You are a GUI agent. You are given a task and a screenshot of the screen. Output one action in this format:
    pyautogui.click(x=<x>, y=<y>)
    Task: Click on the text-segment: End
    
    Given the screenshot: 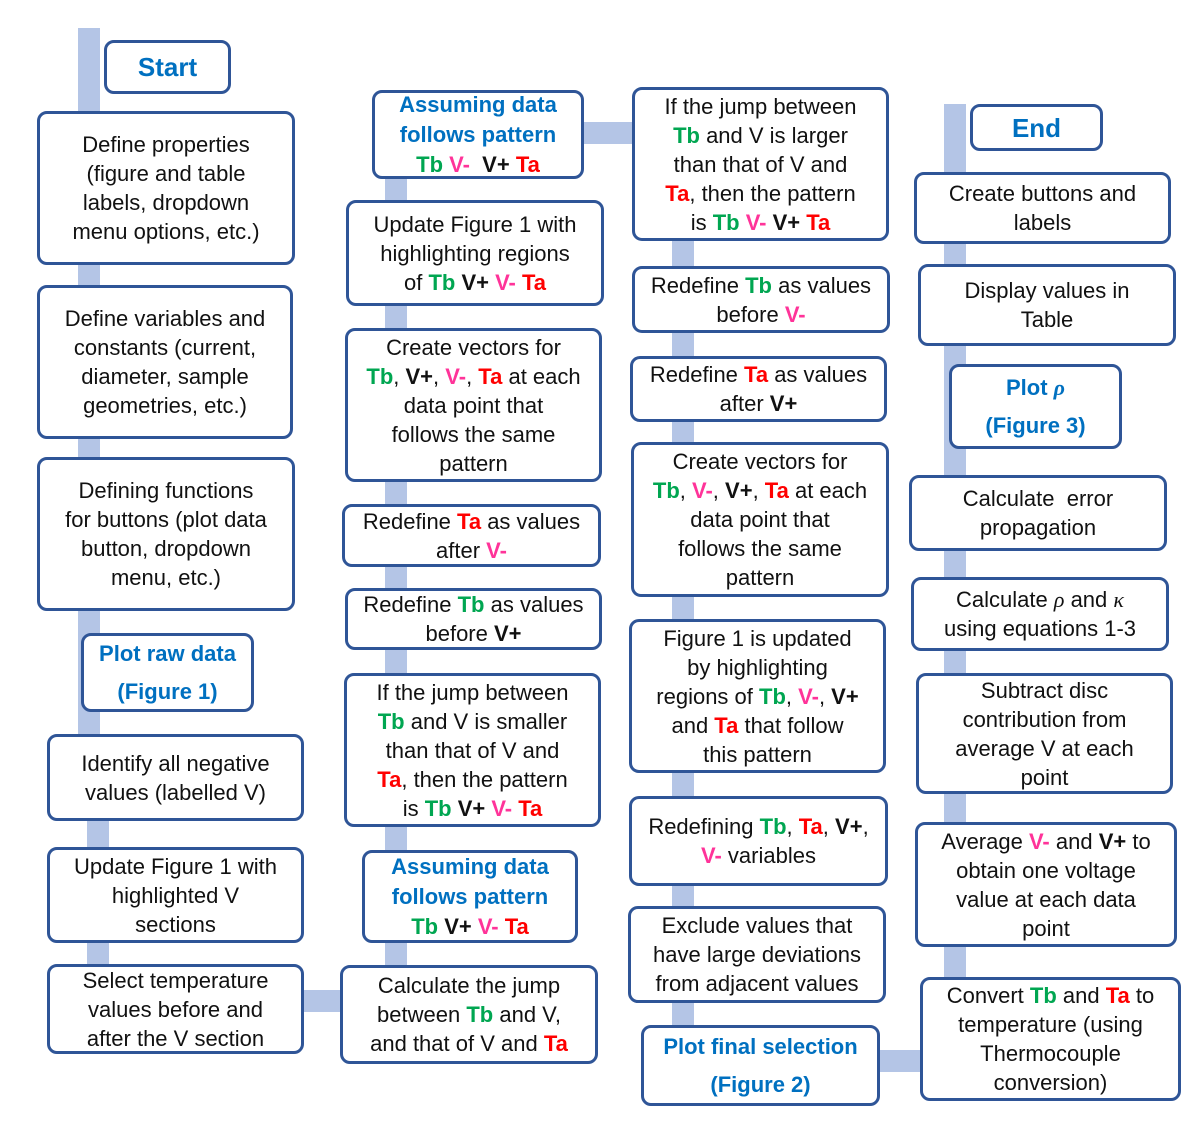 What is the action you would take?
    pyautogui.click(x=1036, y=127)
    